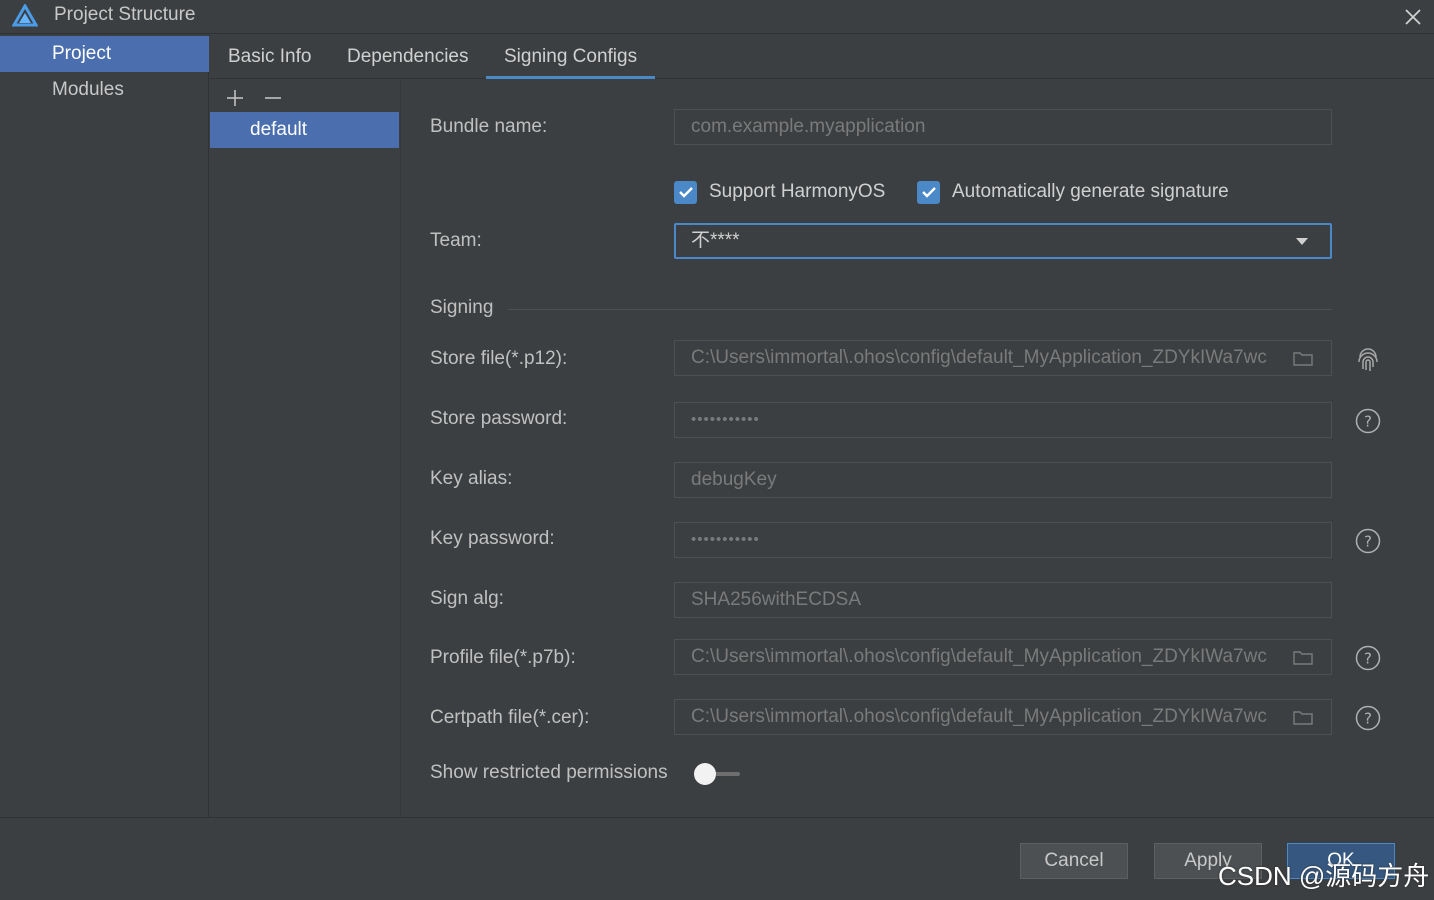  I want to click on key-password-help-icon: ?, so click(1368, 541).